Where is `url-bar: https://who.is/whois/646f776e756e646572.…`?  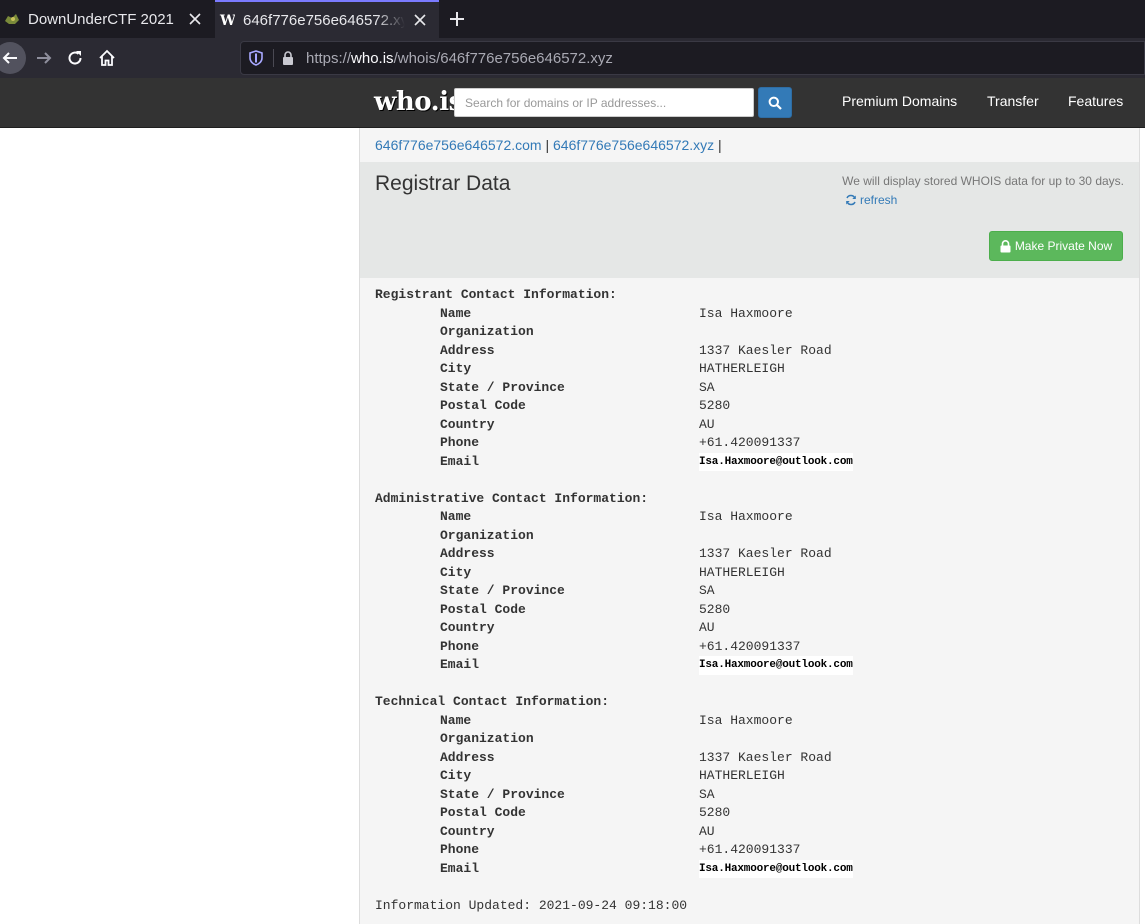 url-bar: https://who.is/whois/646f776e756e646572.… is located at coordinates (692, 58).